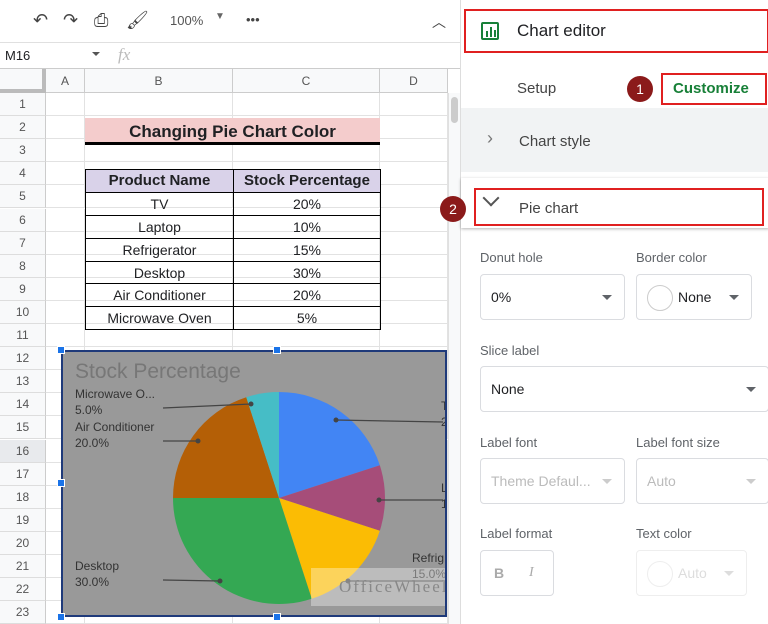  What do you see at coordinates (40, 20) in the screenshot?
I see `undo-icon: ↶` at bounding box center [40, 20].